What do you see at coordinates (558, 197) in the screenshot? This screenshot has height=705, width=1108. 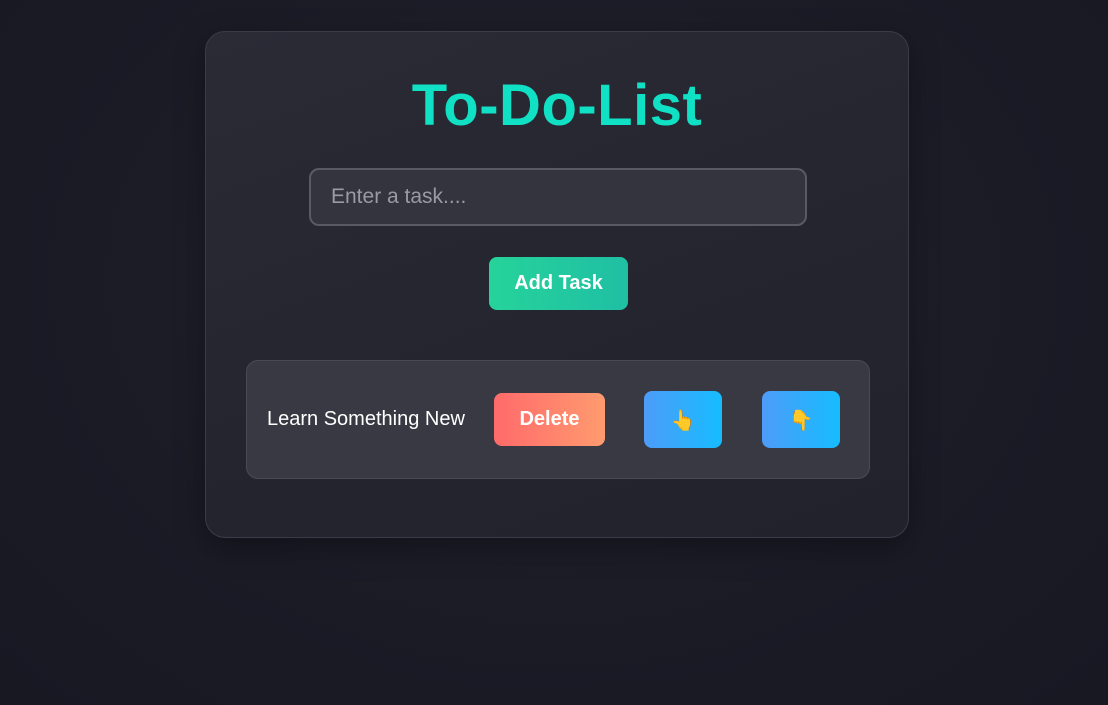 I see `task-input` at bounding box center [558, 197].